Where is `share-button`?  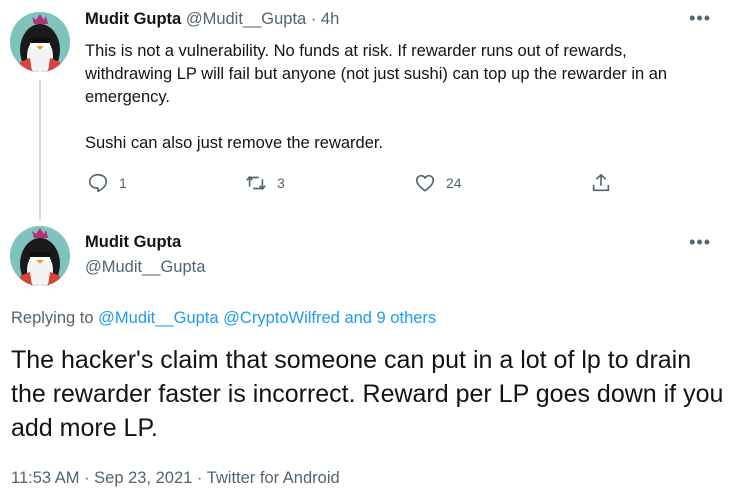 share-button is located at coordinates (606, 183).